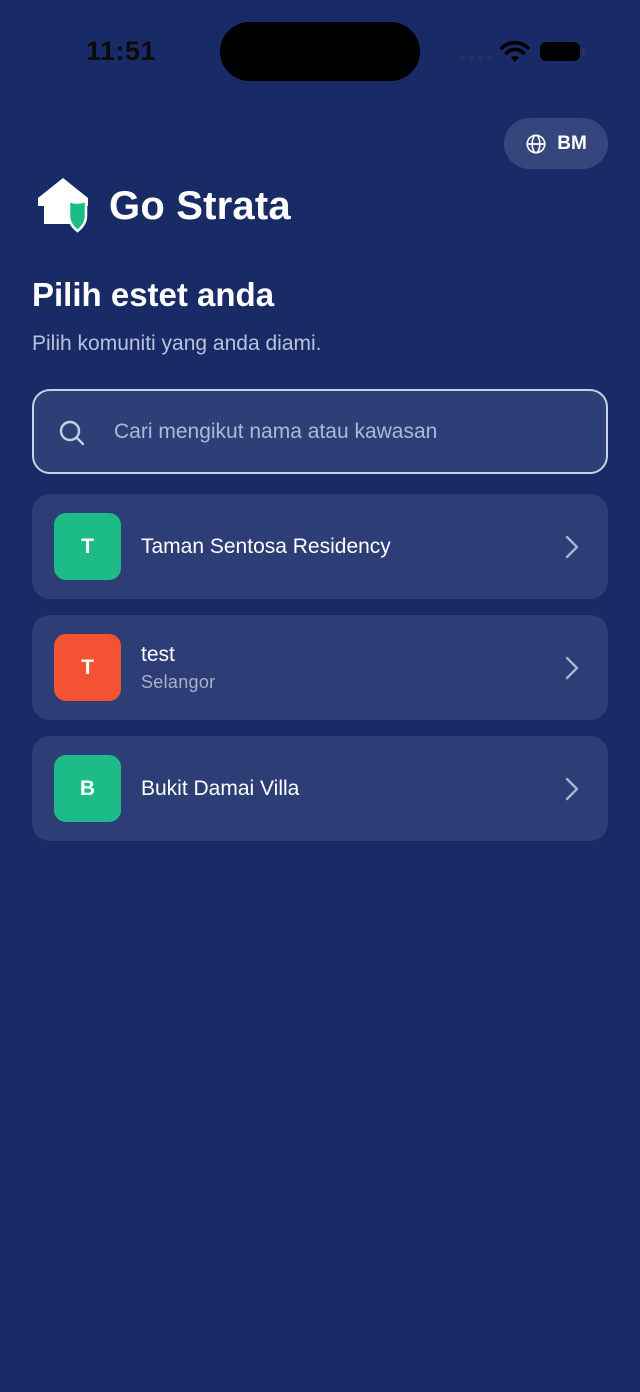 The height and width of the screenshot is (1392, 640). What do you see at coordinates (354, 431) in the screenshot?
I see `search-input` at bounding box center [354, 431].